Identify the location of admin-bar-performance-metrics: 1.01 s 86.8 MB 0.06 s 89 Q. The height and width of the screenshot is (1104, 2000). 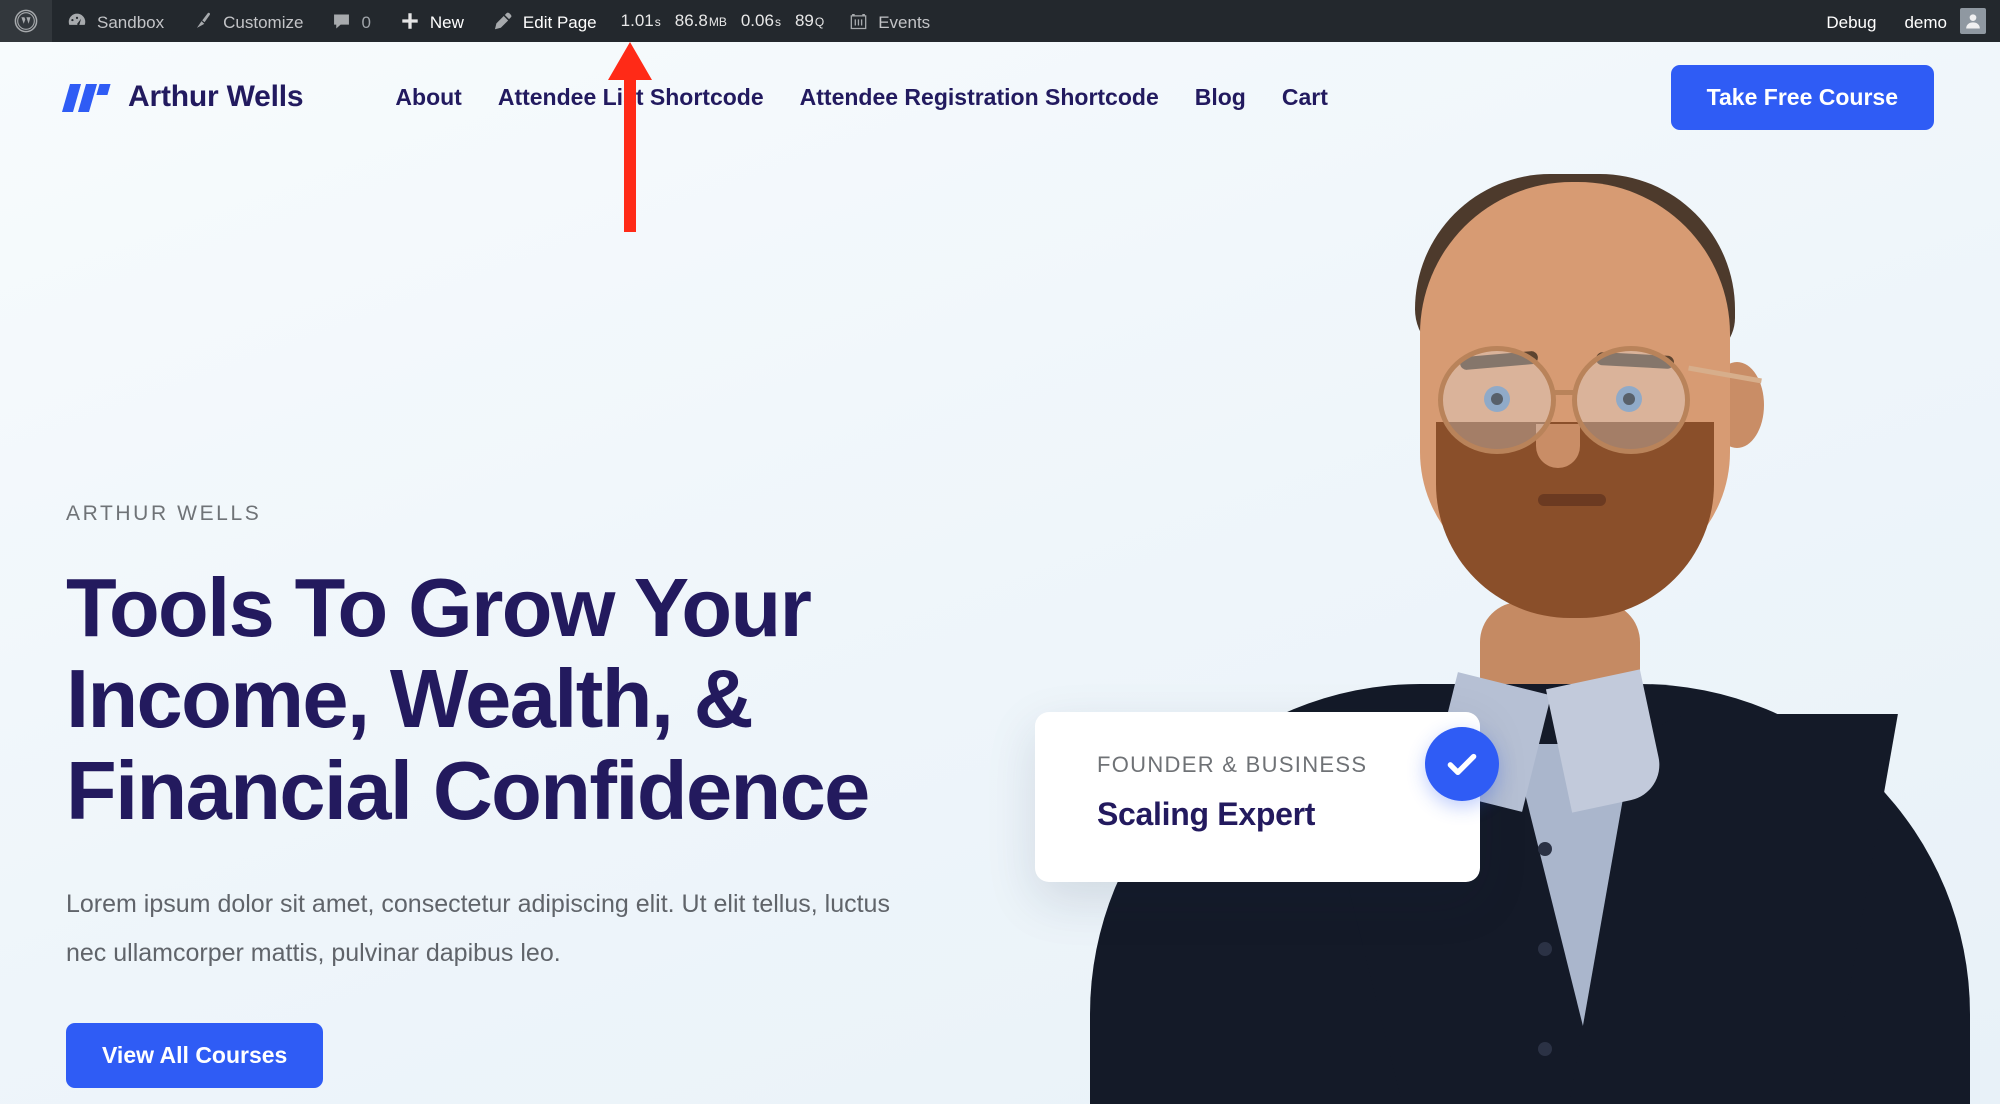
(723, 21).